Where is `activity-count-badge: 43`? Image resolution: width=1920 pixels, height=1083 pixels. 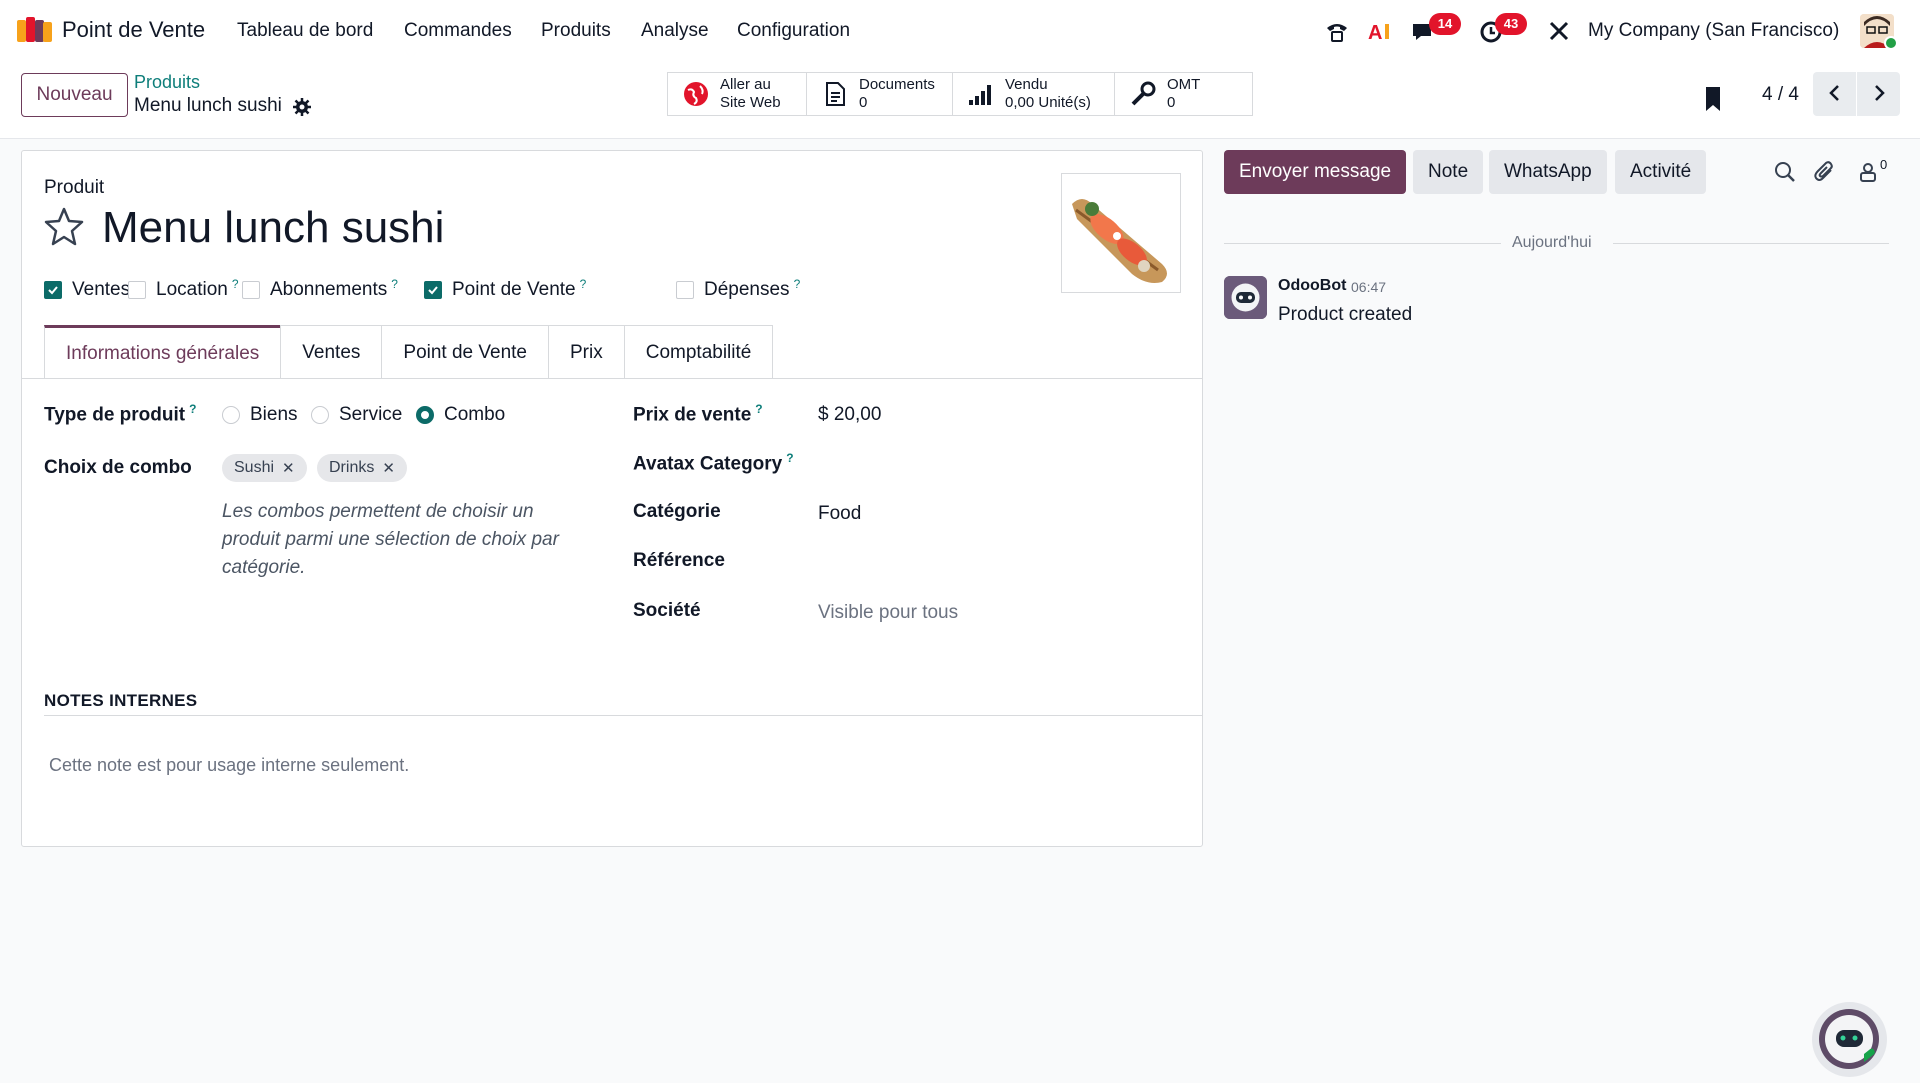
activity-count-badge: 43 is located at coordinates (1511, 24).